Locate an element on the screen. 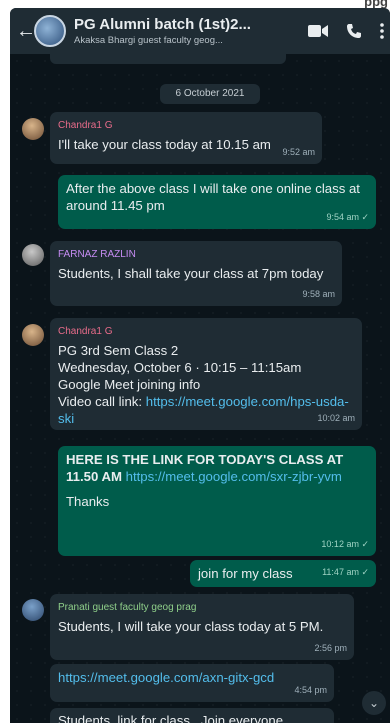  message-time: 9:52 am is located at coordinates (298, 152).